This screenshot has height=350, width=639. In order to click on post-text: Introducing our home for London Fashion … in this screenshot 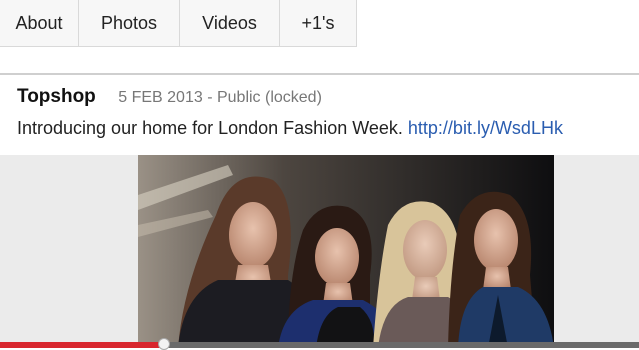, I will do `click(290, 128)`.